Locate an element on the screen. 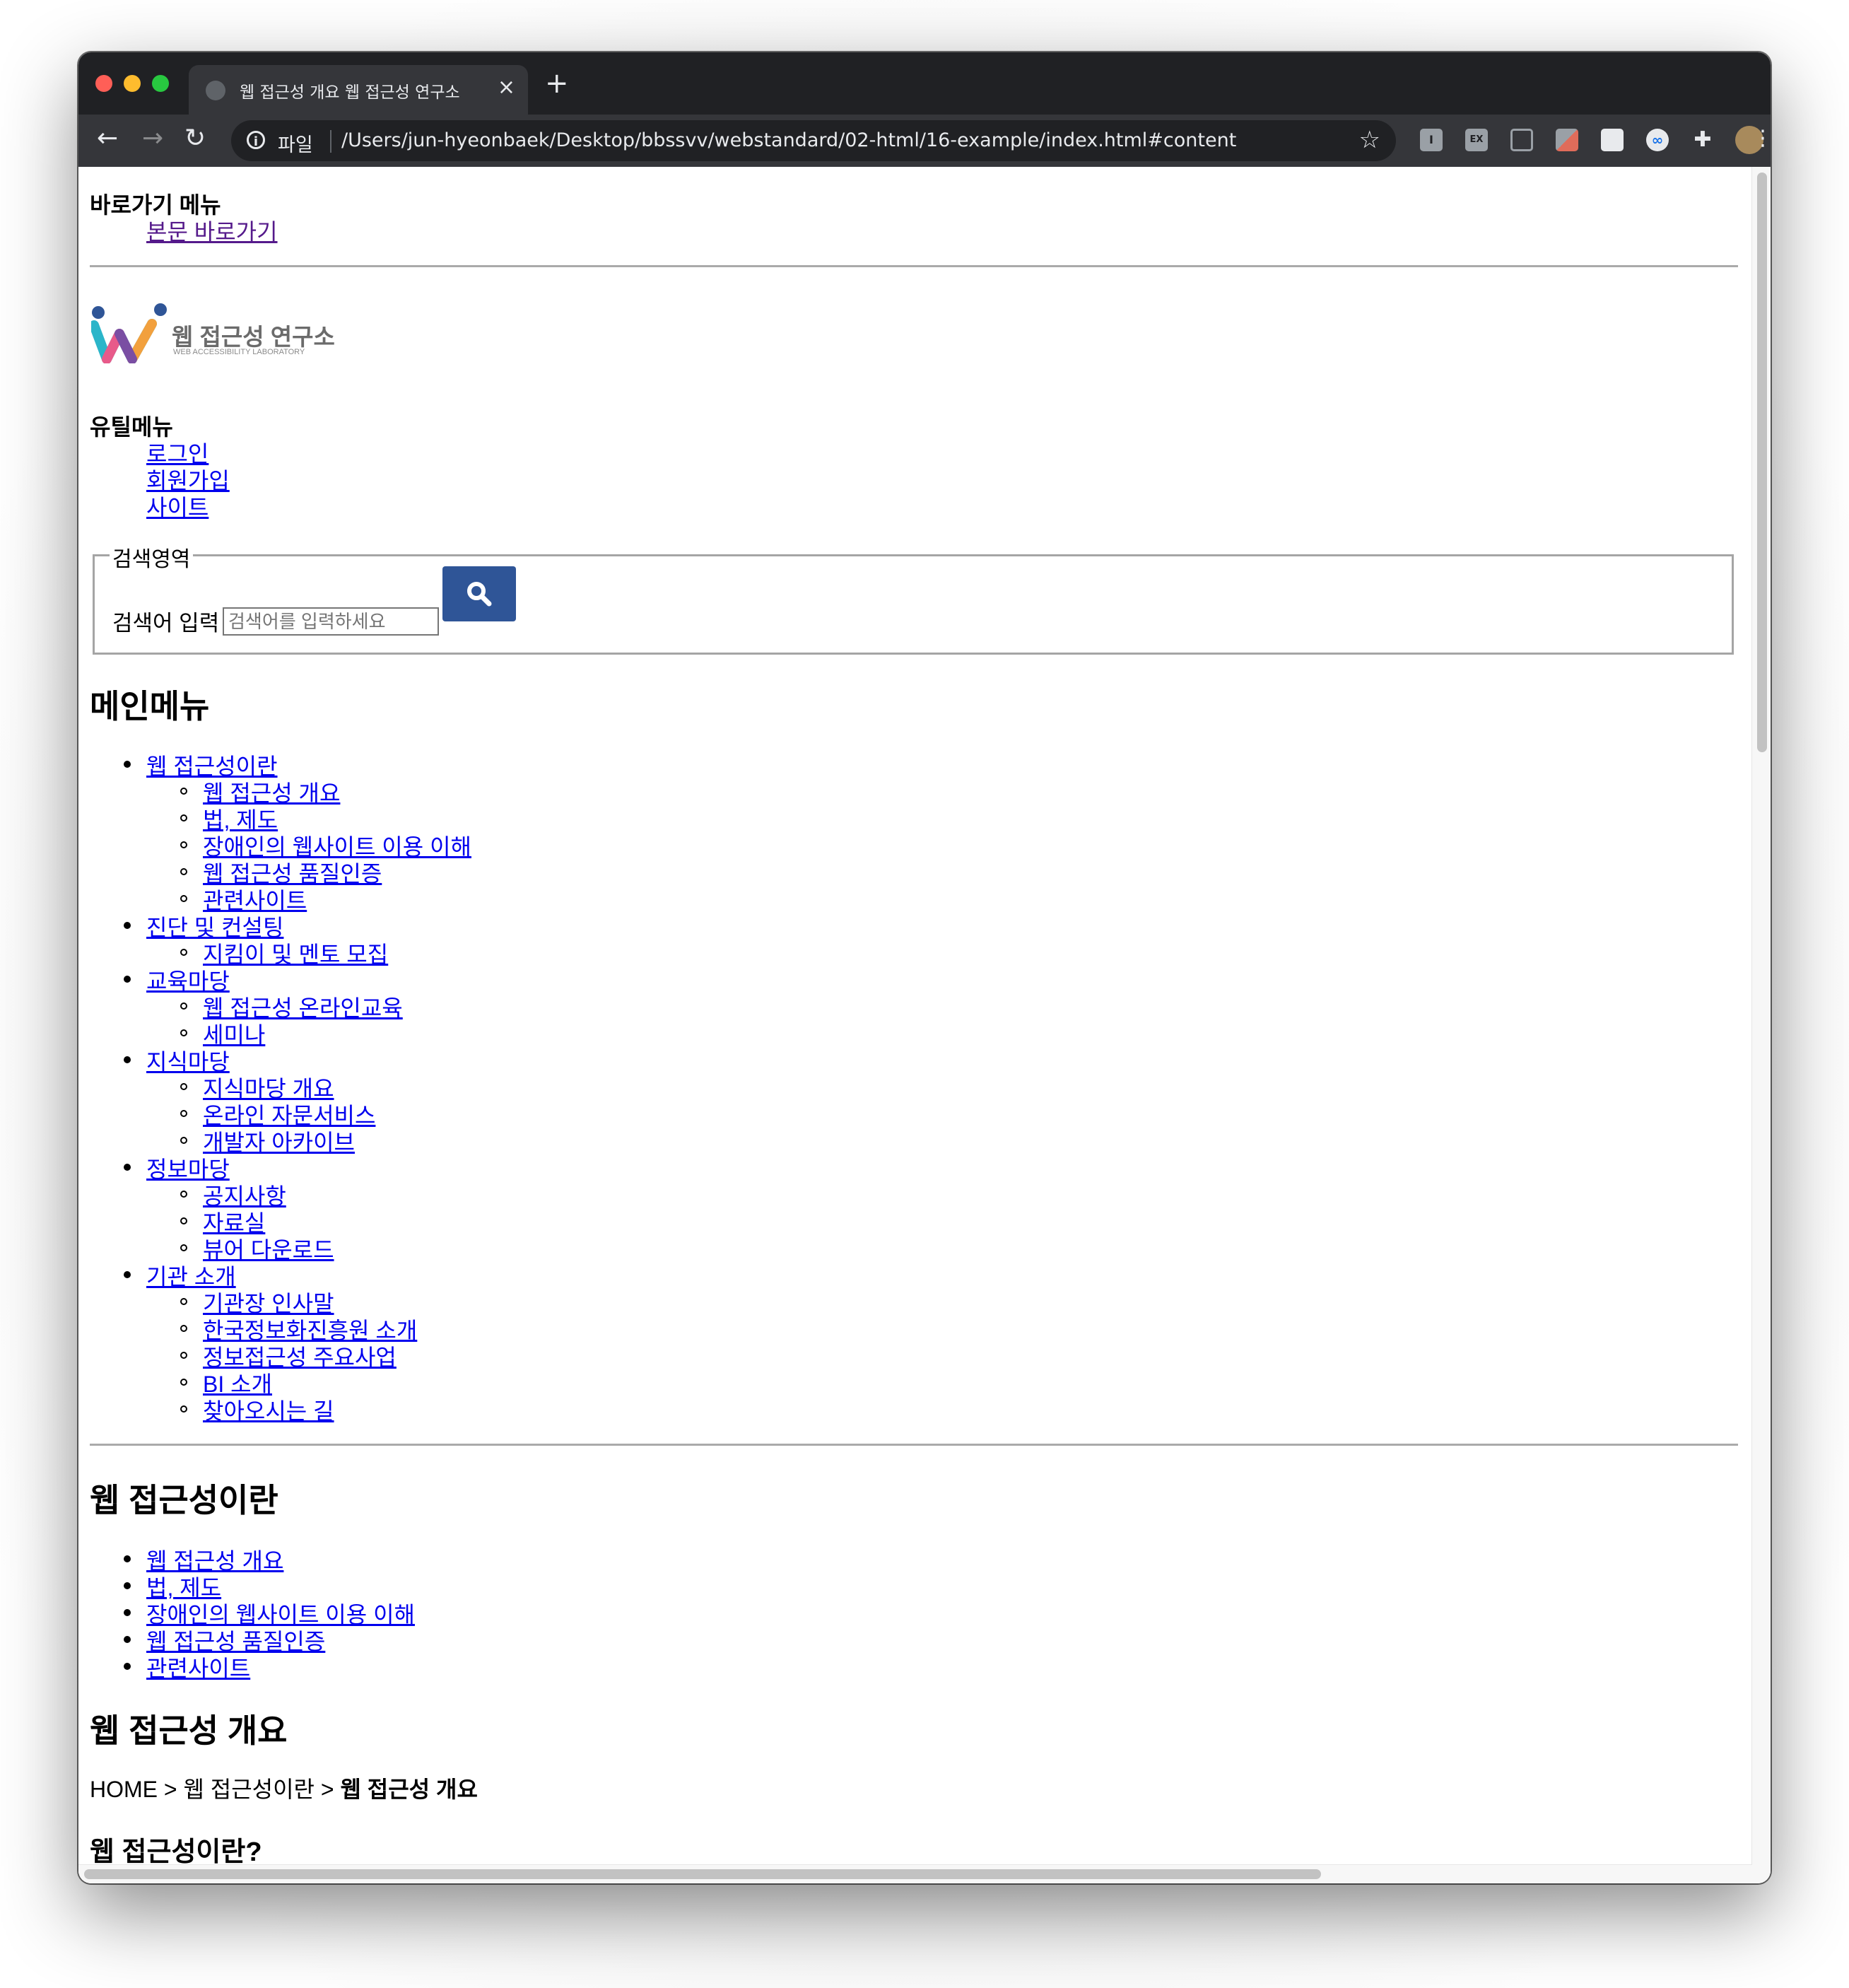 The height and width of the screenshot is (1988, 1849). extension-i-icon: I is located at coordinates (1431, 140).